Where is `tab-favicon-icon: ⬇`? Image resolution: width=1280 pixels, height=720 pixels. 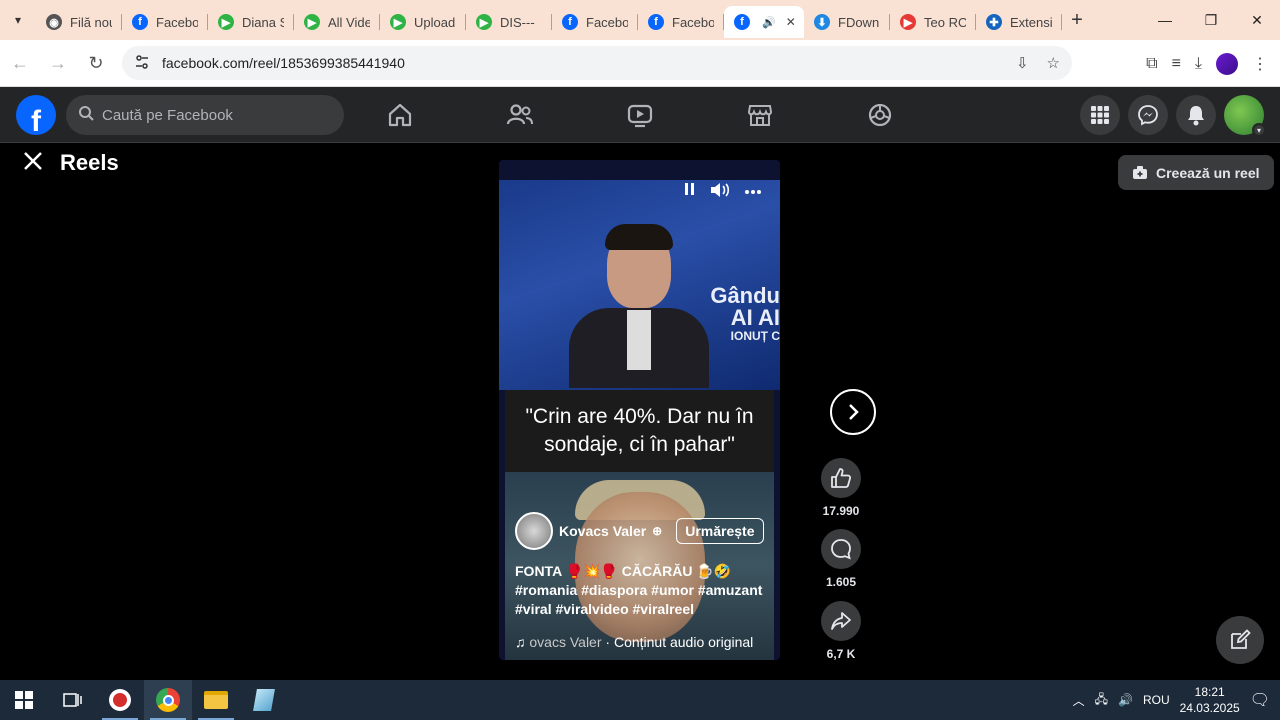
tab-favicon-icon: ⬇ is located at coordinates (822, 22).